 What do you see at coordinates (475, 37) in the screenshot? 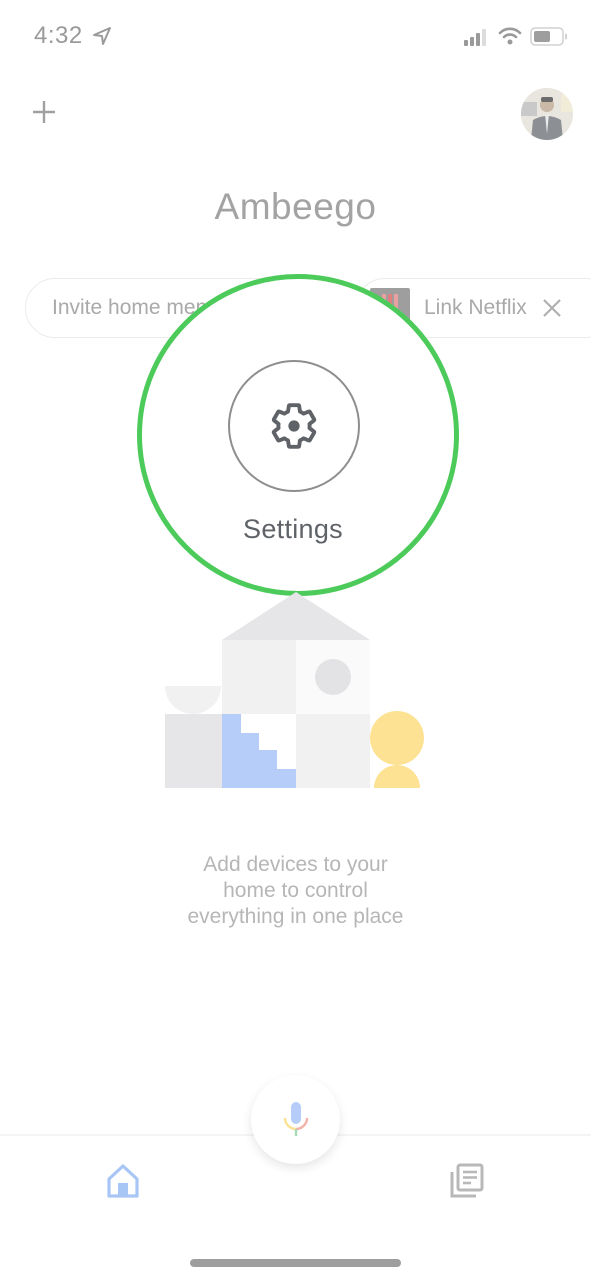
I see `cellular-signal-icon` at bounding box center [475, 37].